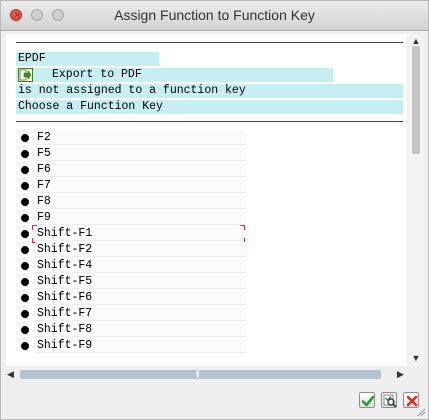 Image resolution: width=429 pixels, height=420 pixels. I want to click on confirm-button, so click(367, 400).